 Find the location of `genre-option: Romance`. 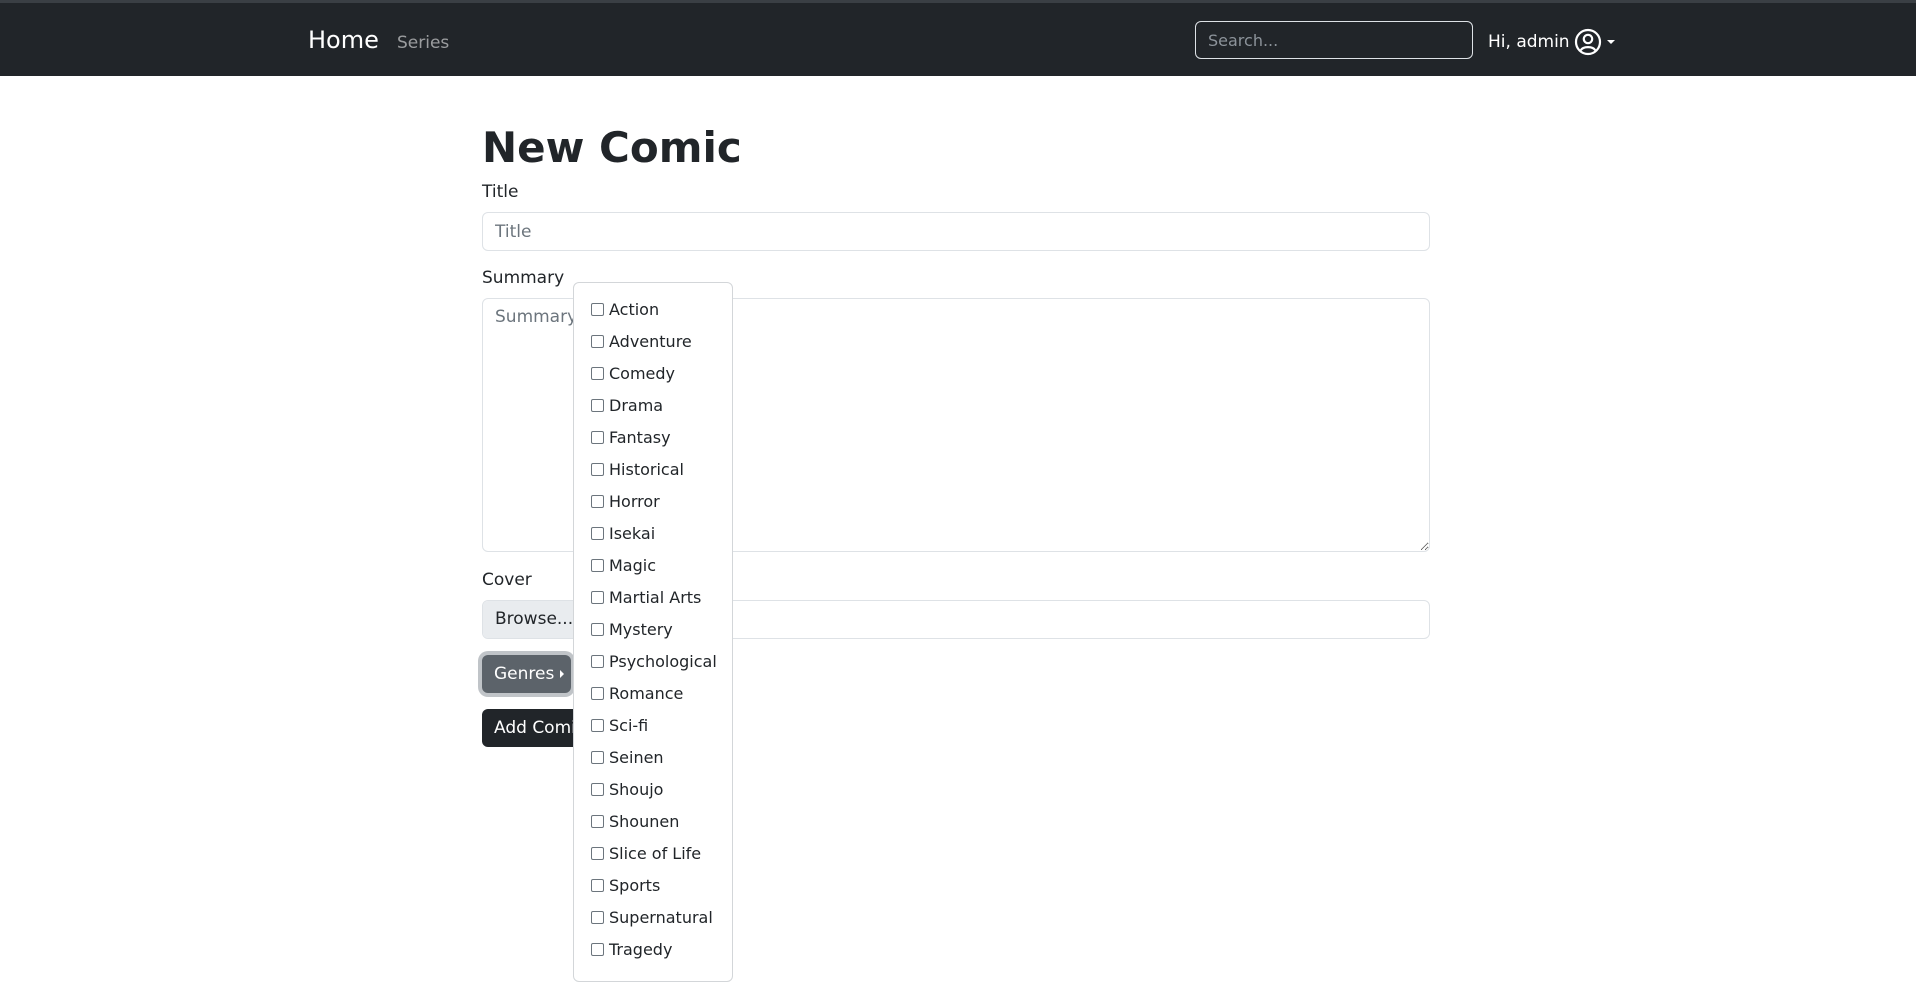

genre-option: Romance is located at coordinates (653, 693).